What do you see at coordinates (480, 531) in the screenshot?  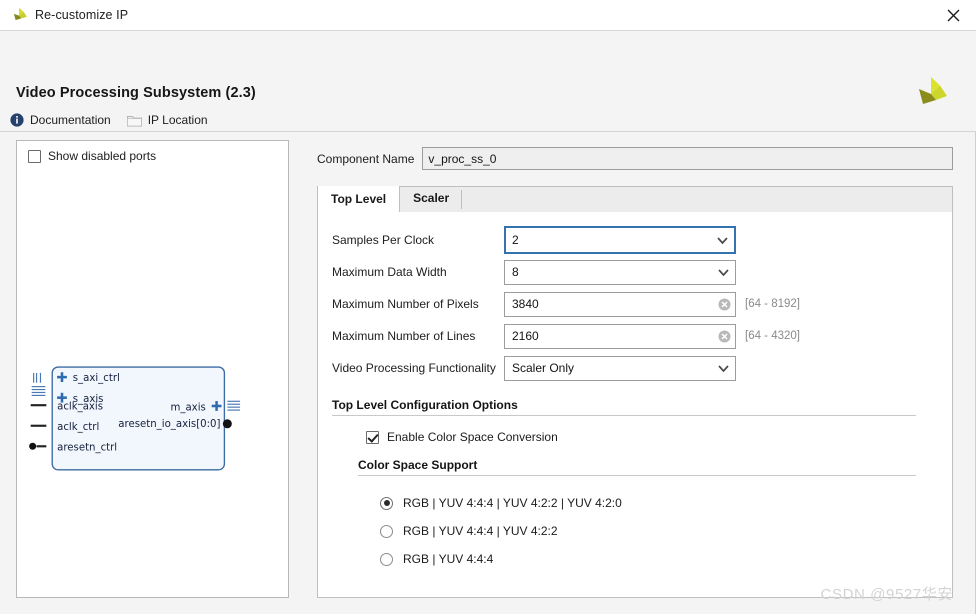 I see `color-space-option-1-label: RGB | YUV 4:4:4 | YUV 4:2:2` at bounding box center [480, 531].